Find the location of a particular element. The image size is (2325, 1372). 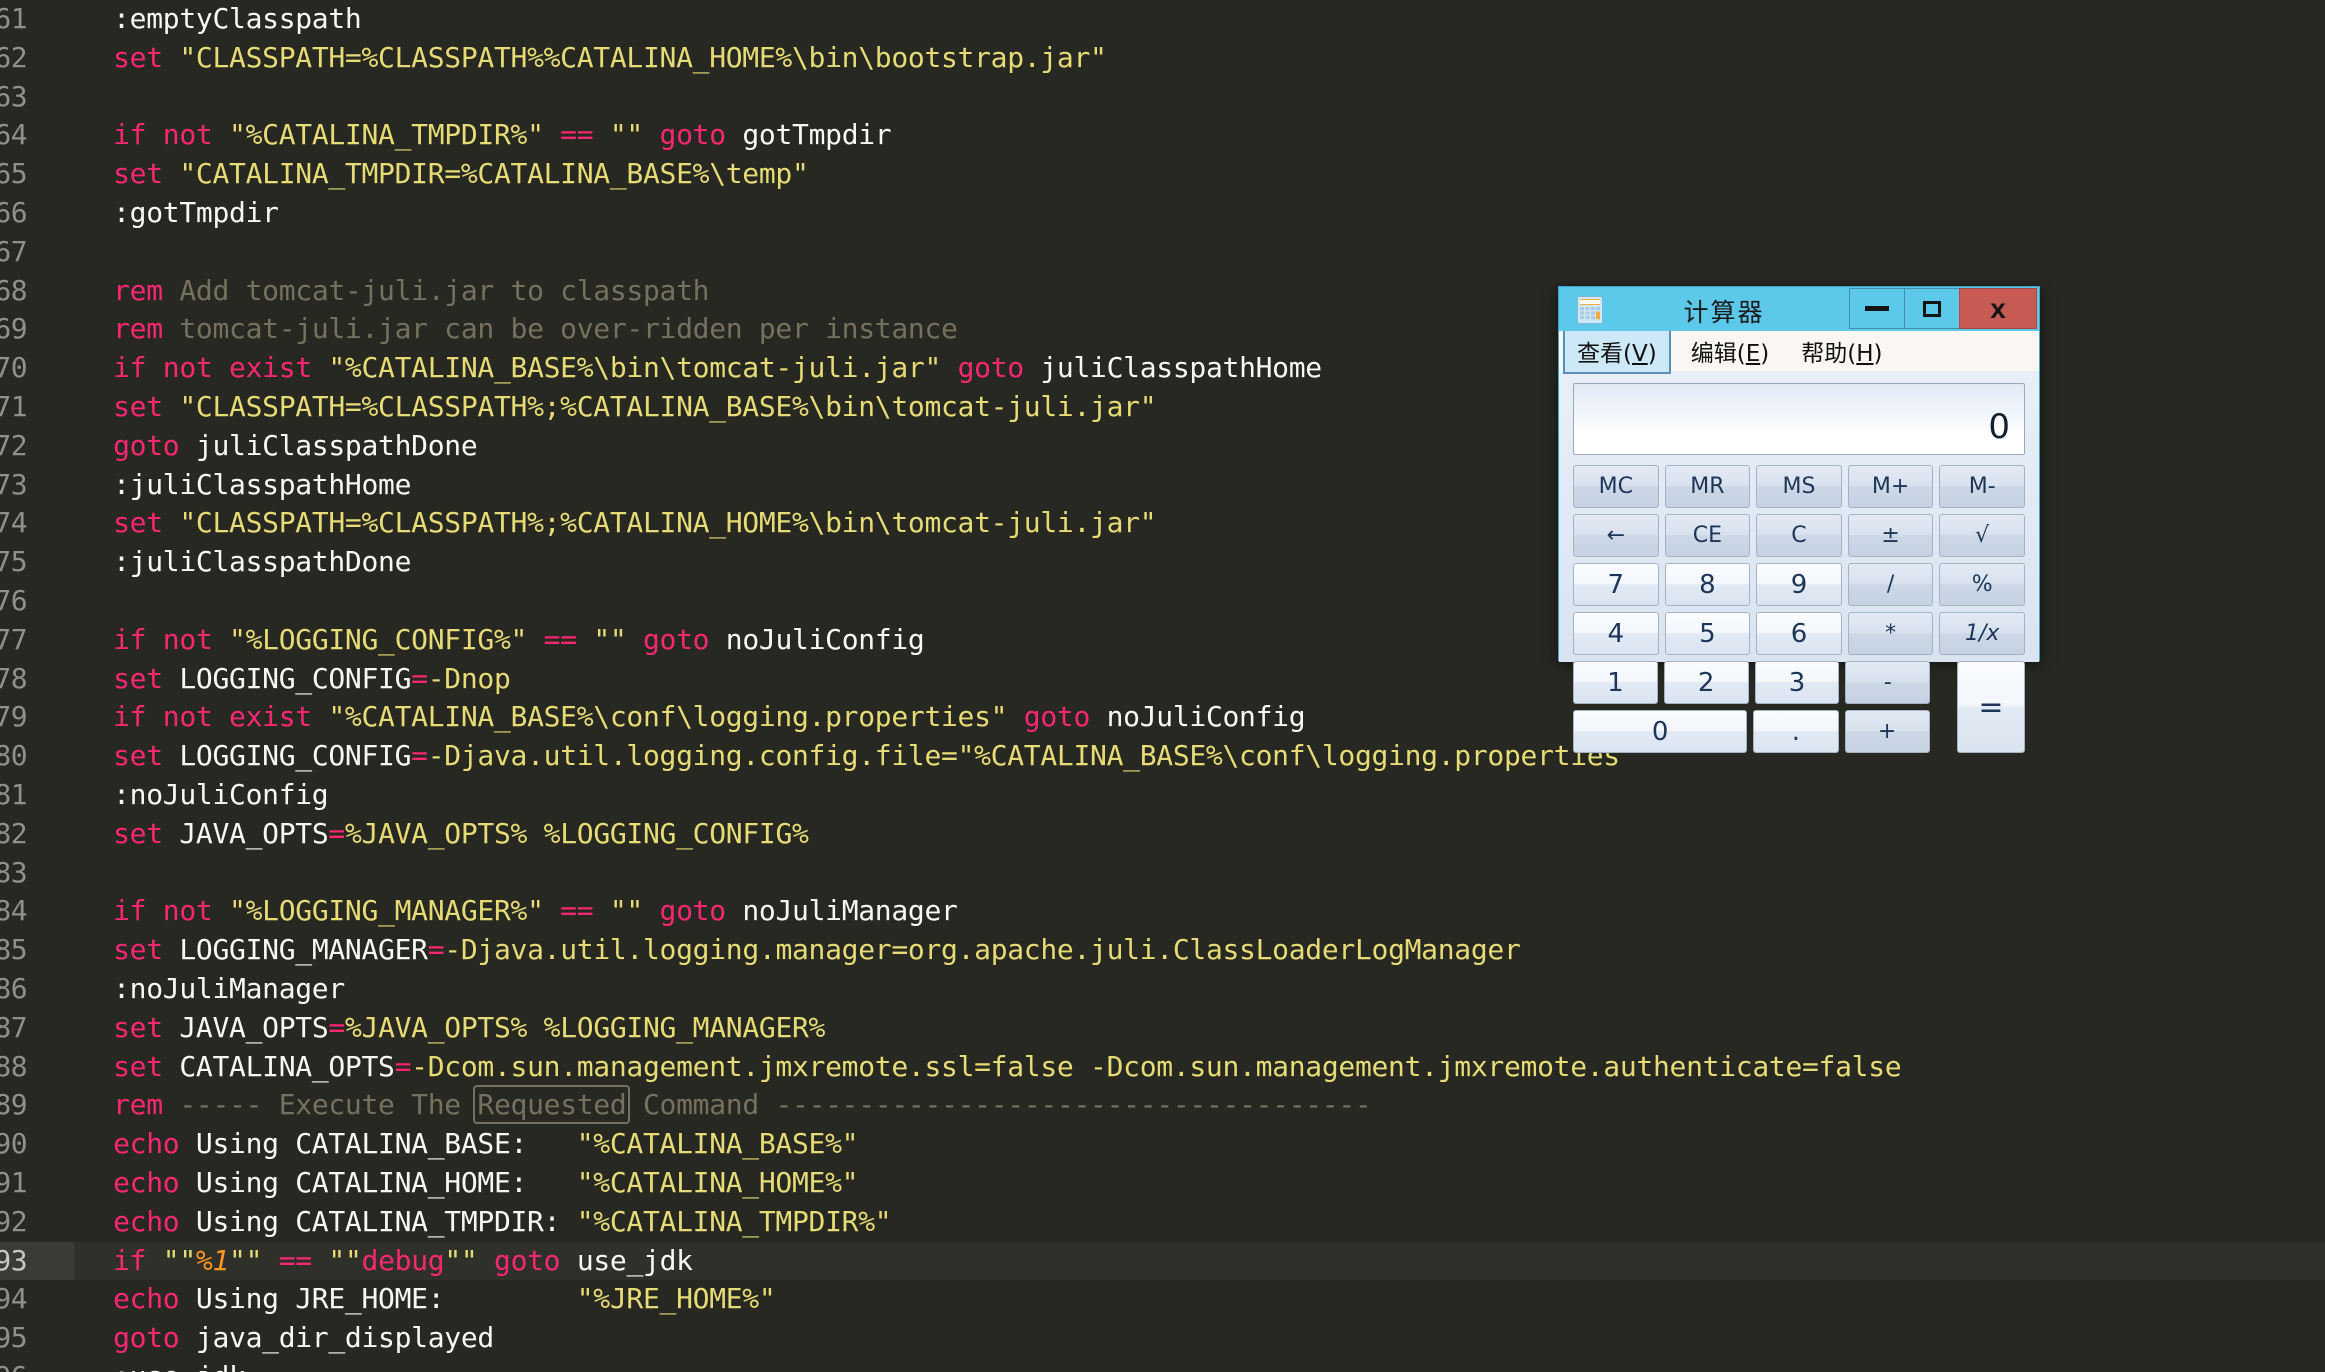

code-line: 193 if ""%1"" == ""debug"" goto use_jdk is located at coordinates (1162, 1261).